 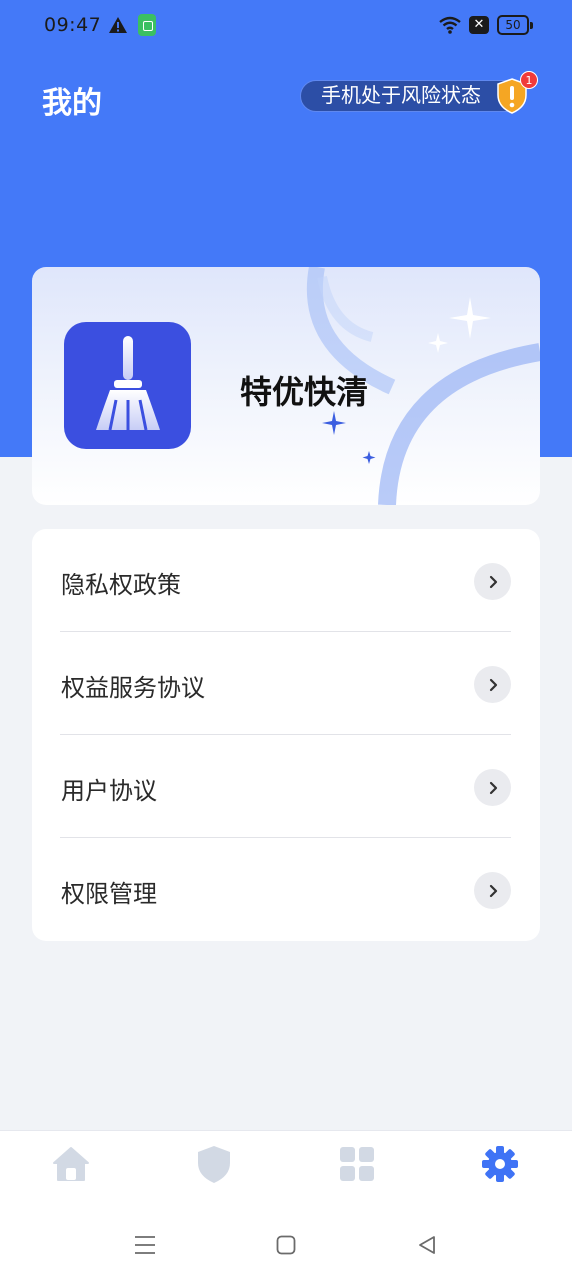 I want to click on status-time: 09:47, so click(x=73, y=25).